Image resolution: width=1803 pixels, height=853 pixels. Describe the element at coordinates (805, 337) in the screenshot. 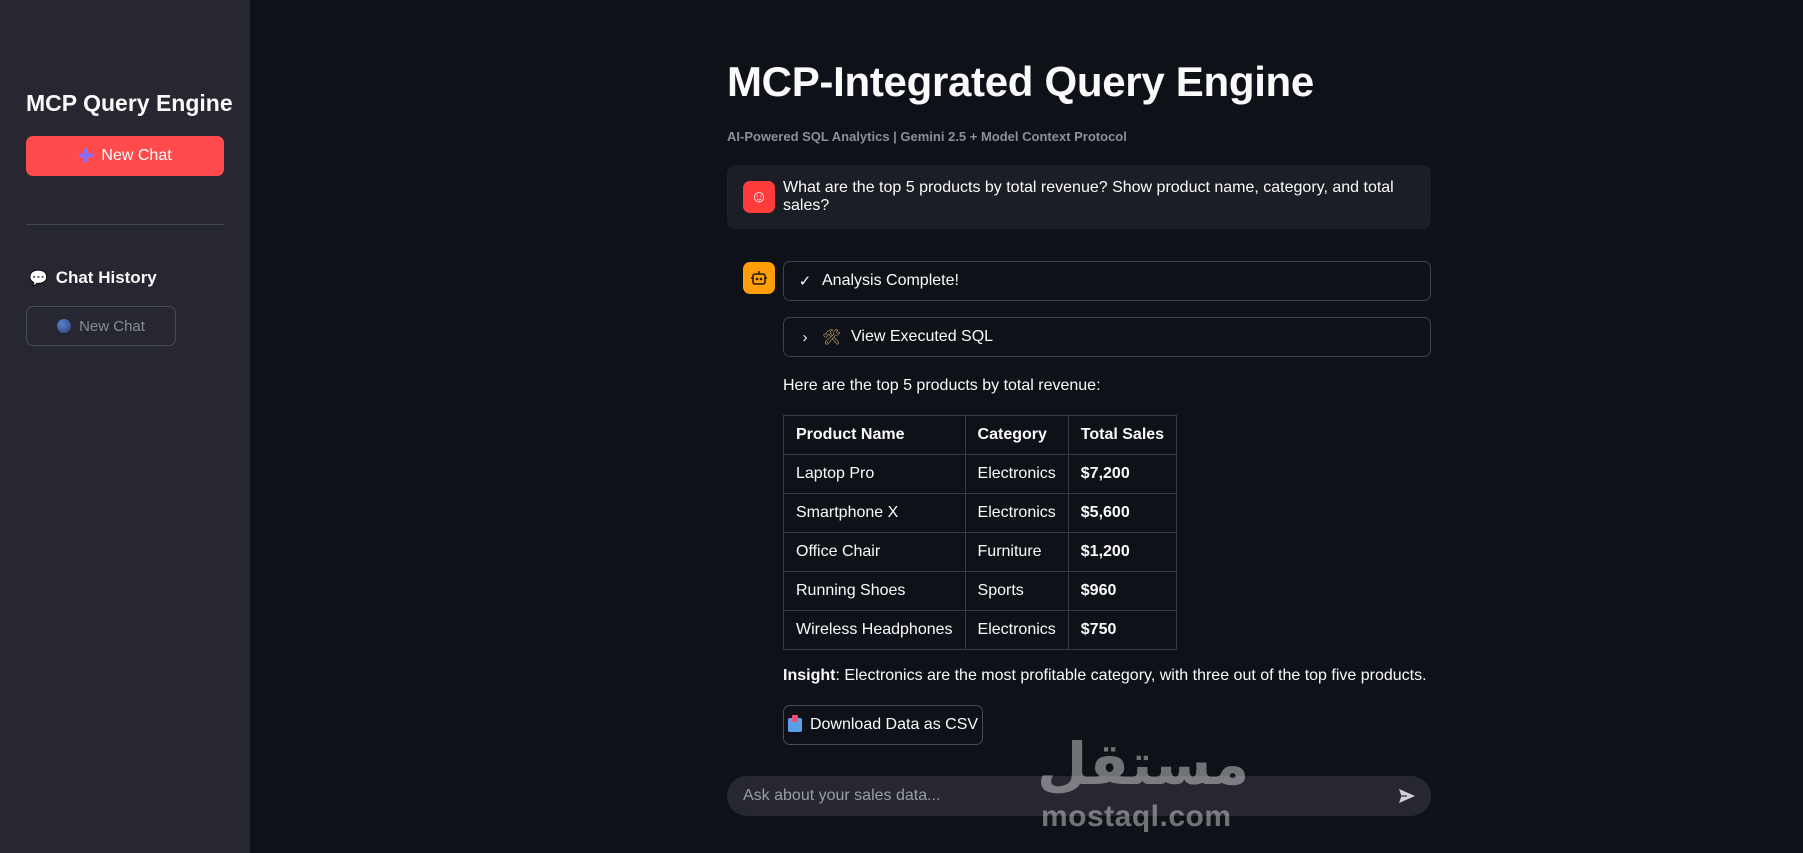

I see `chevron-right-icon: ›` at that location.